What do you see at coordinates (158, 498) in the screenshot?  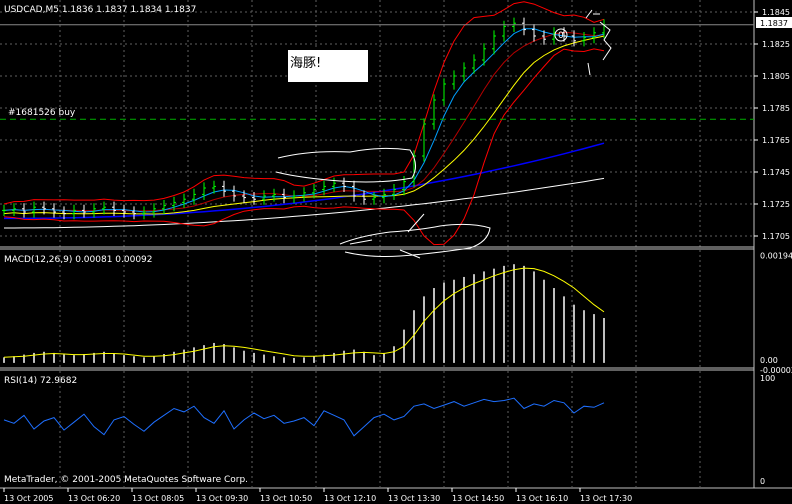 I see `time-tick-label: 13 Oct 08:05` at bounding box center [158, 498].